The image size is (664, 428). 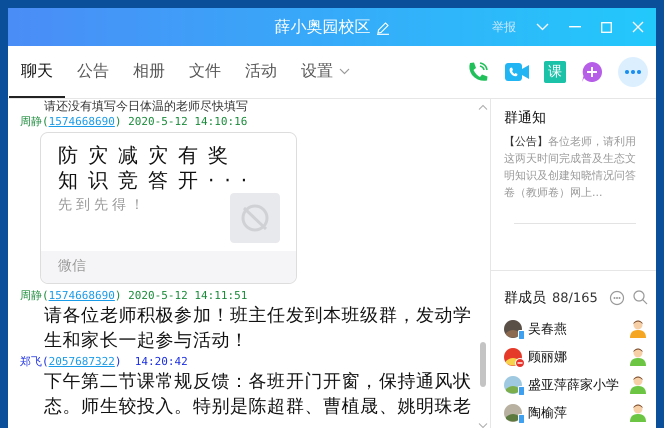 What do you see at coordinates (322, 26) in the screenshot?
I see `window-title: 薛小奥园校区` at bounding box center [322, 26].